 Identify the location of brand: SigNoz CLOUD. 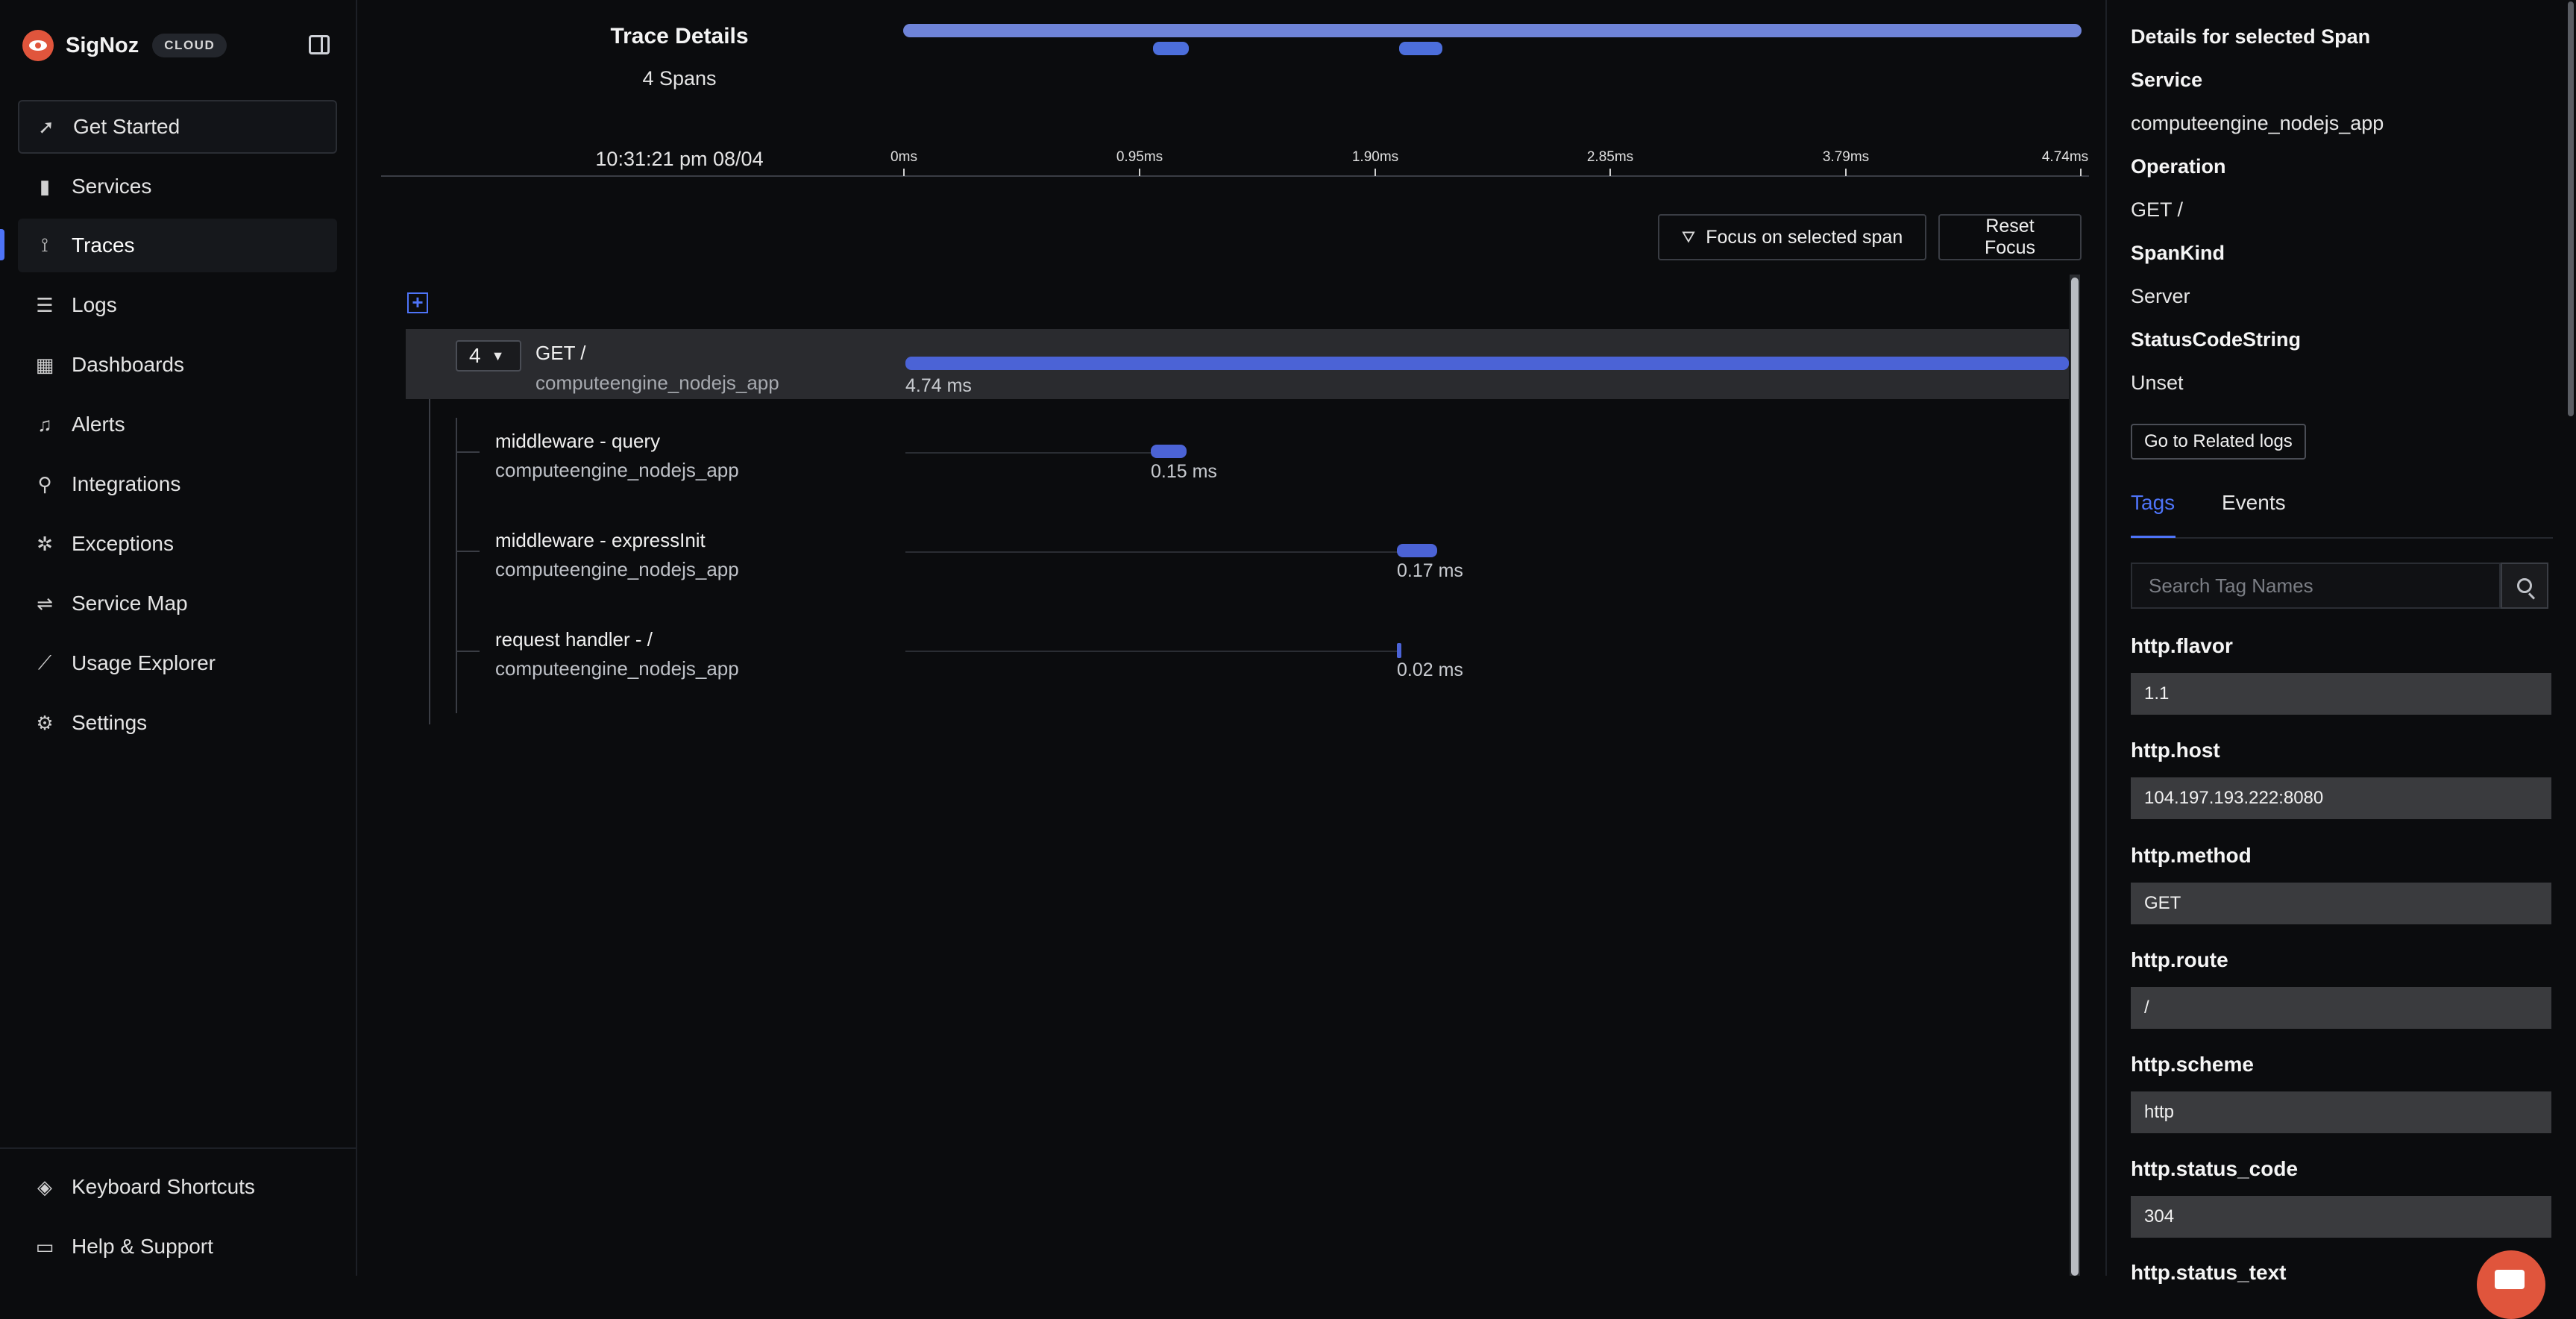
(125, 45).